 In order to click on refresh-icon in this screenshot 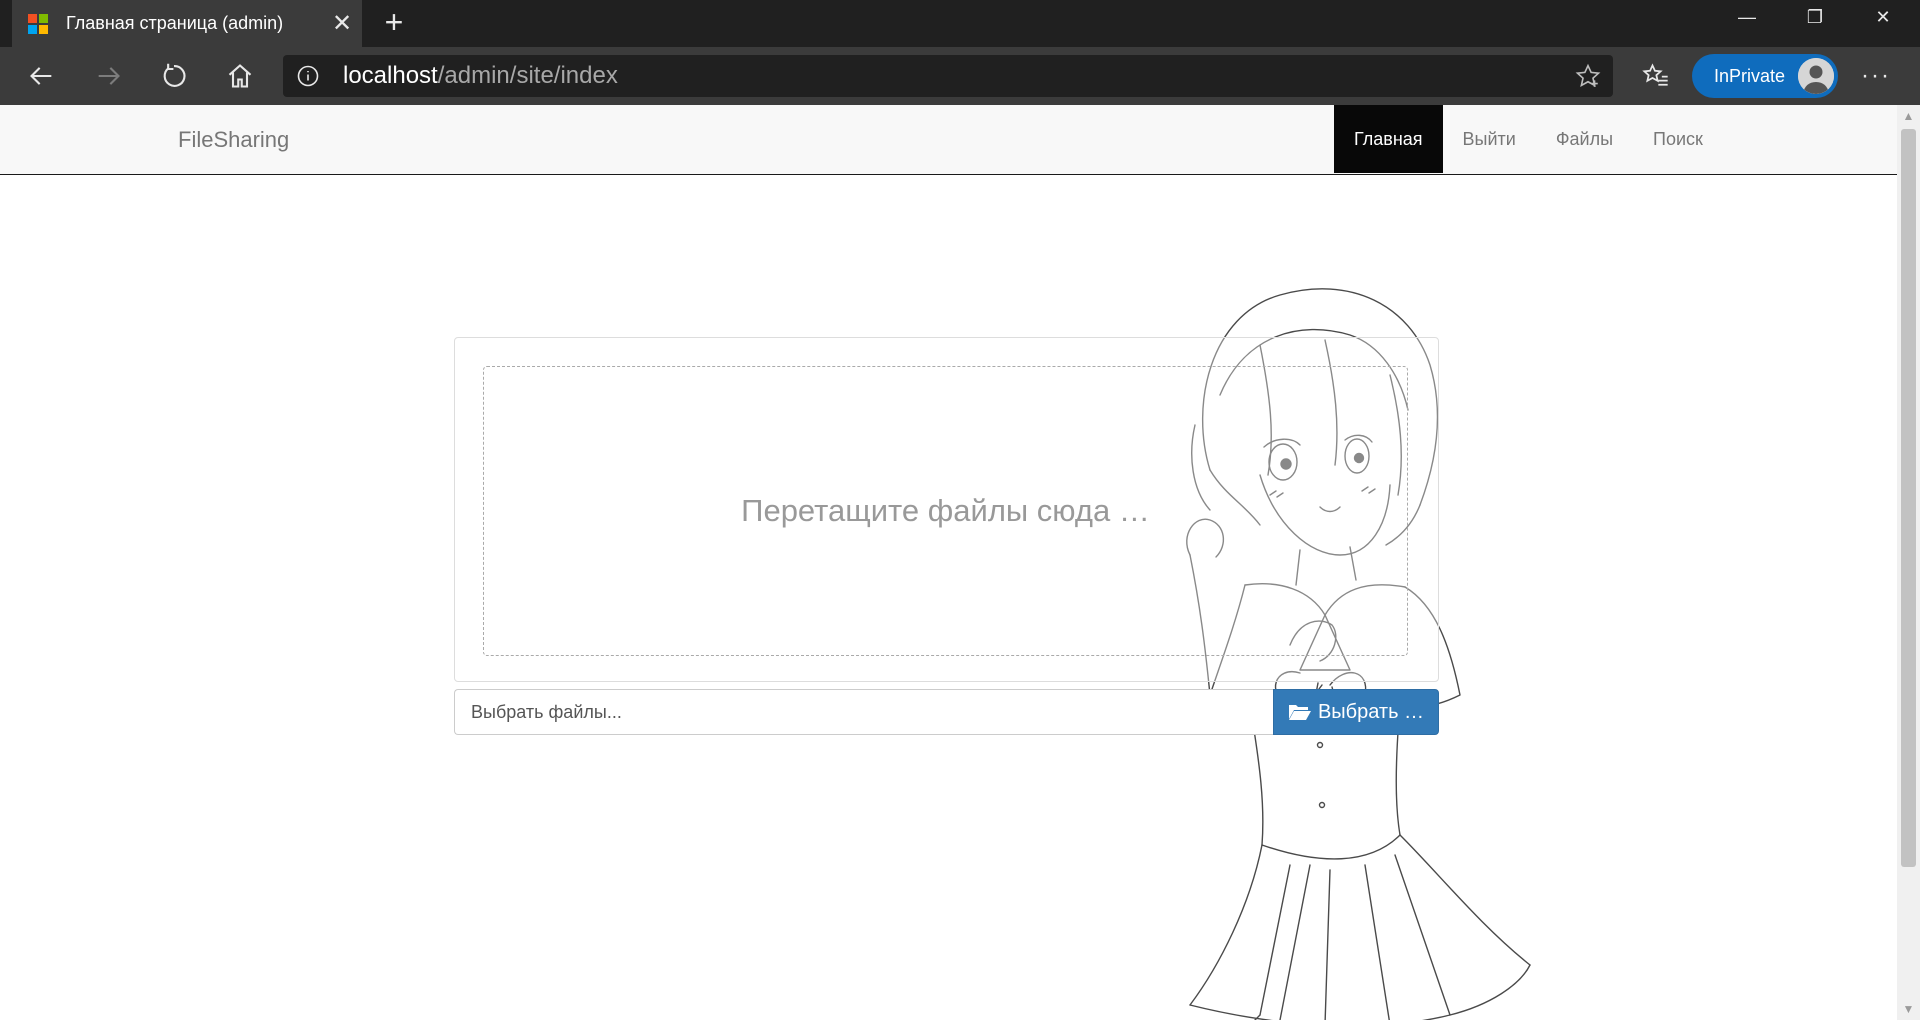, I will do `click(174, 75)`.